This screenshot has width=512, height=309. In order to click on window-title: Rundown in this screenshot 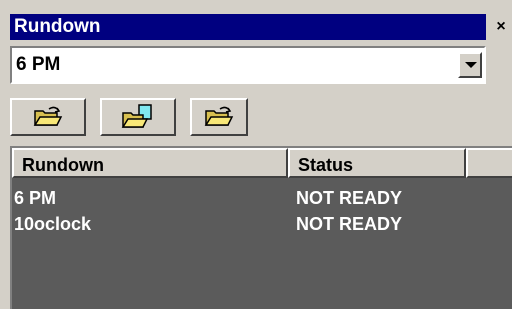, I will do `click(57, 26)`.